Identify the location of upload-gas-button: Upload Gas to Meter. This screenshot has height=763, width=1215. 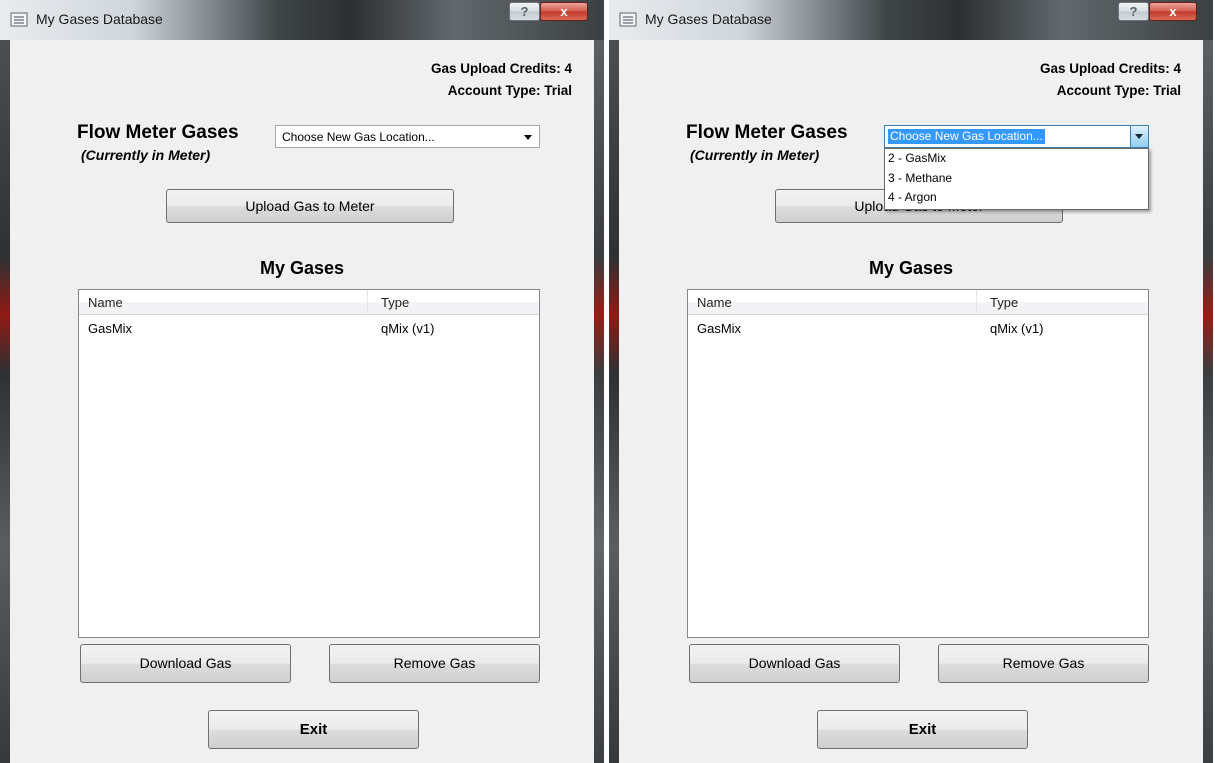
(310, 206).